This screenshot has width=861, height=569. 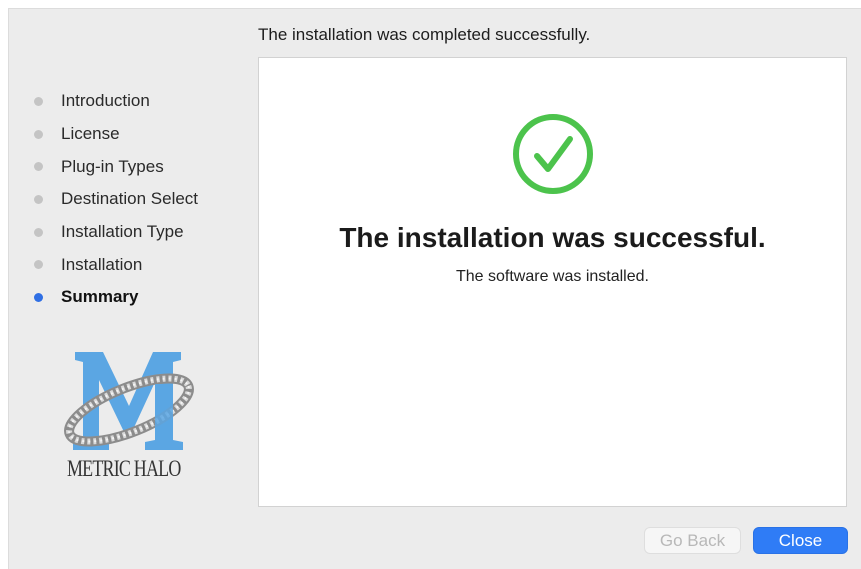 I want to click on sidebar-item-introduction: Introduction, so click(x=131, y=101).